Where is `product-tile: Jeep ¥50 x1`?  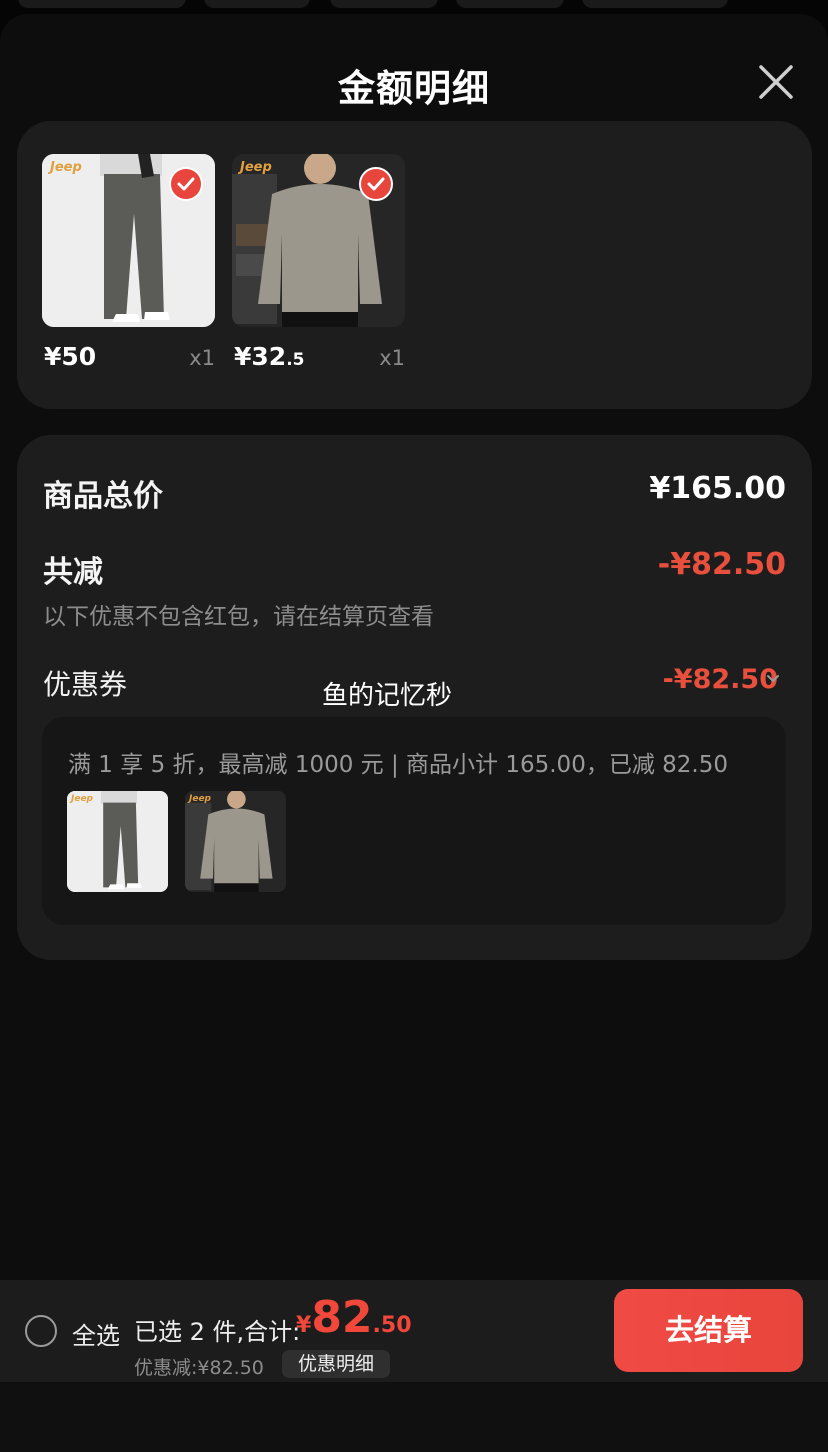 product-tile: Jeep ¥50 x1 is located at coordinates (128, 262).